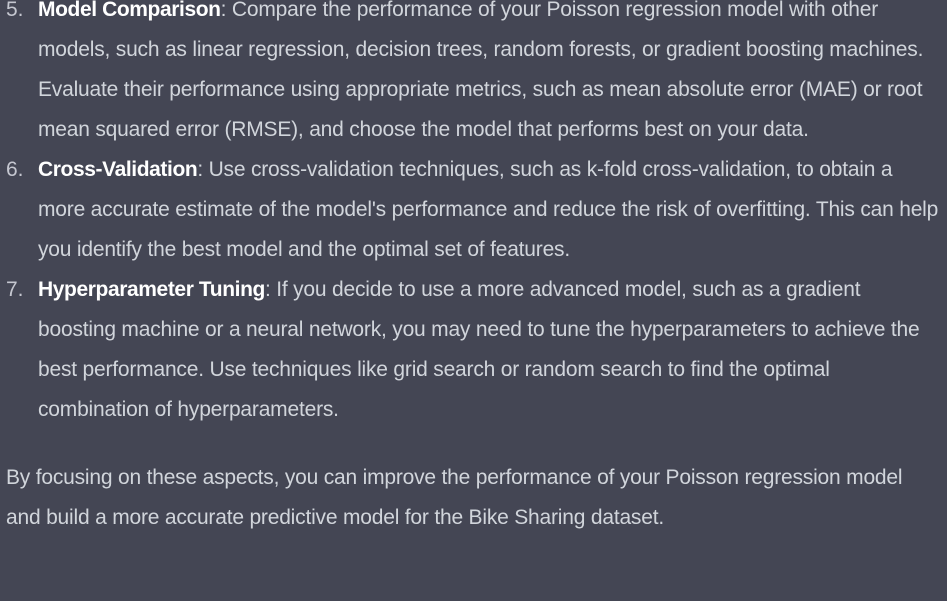  What do you see at coordinates (129, 10) in the screenshot?
I see `list-item-term: Model Comparison` at bounding box center [129, 10].